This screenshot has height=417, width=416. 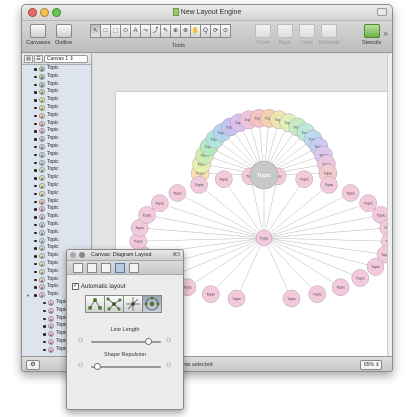 What do you see at coordinates (152, 304) in the screenshot?
I see `layout-radial-button` at bounding box center [152, 304].